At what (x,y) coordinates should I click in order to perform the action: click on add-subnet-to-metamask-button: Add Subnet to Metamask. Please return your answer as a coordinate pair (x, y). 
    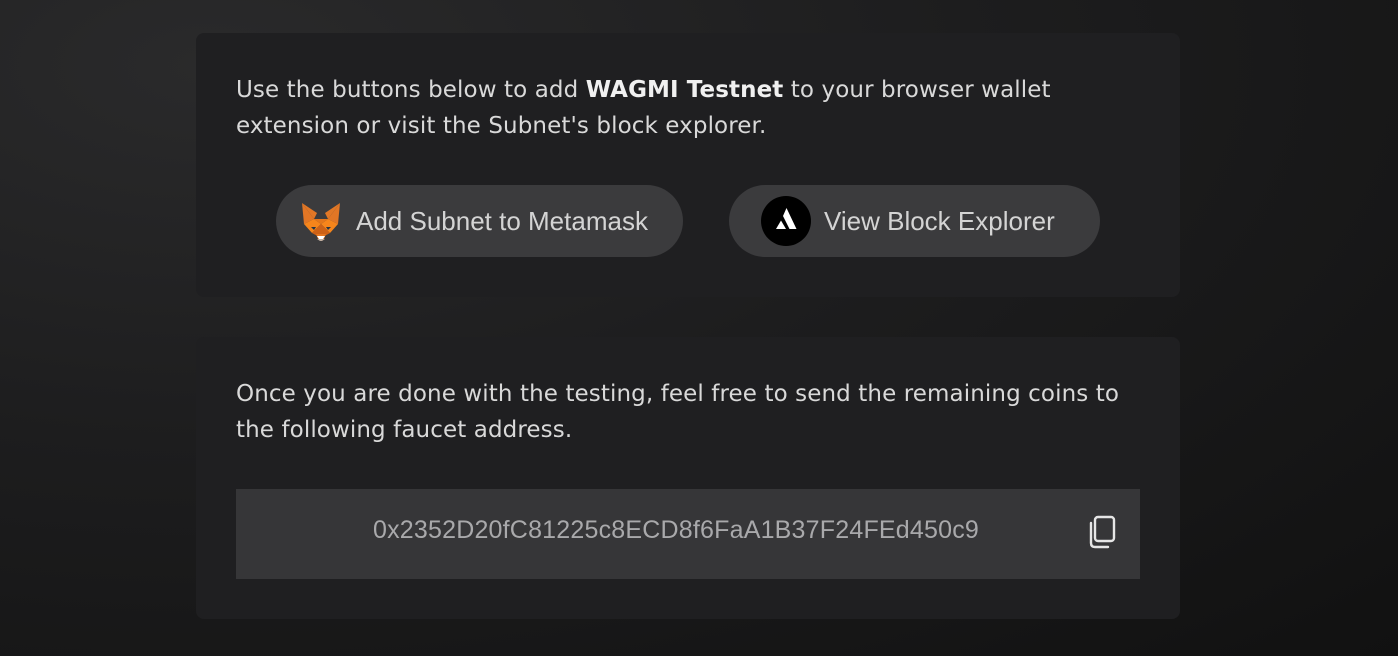
    Looking at the image, I should click on (479, 221).